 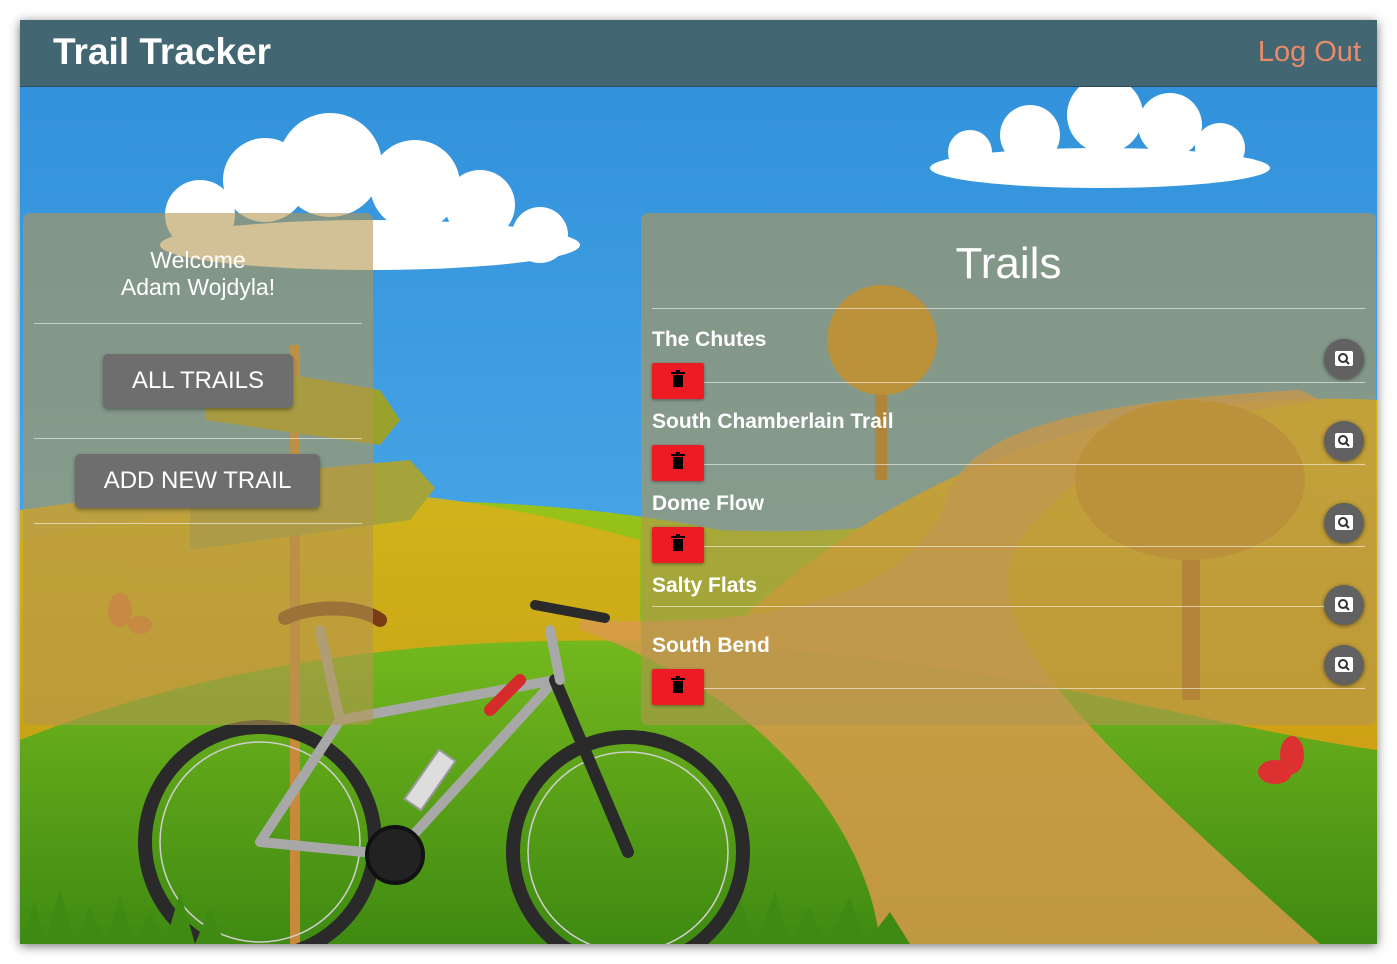 I want to click on trail-name: Dome Flow, so click(x=708, y=504).